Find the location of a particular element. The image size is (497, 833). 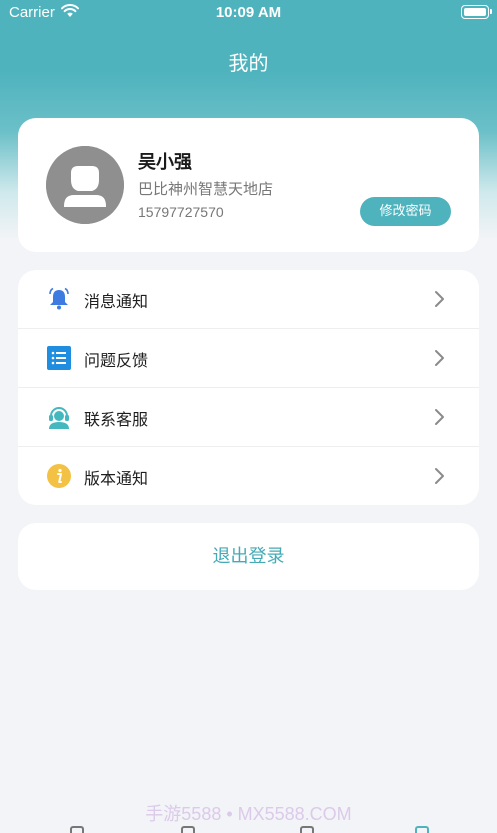

user-name: 吴小强 is located at coordinates (165, 162).